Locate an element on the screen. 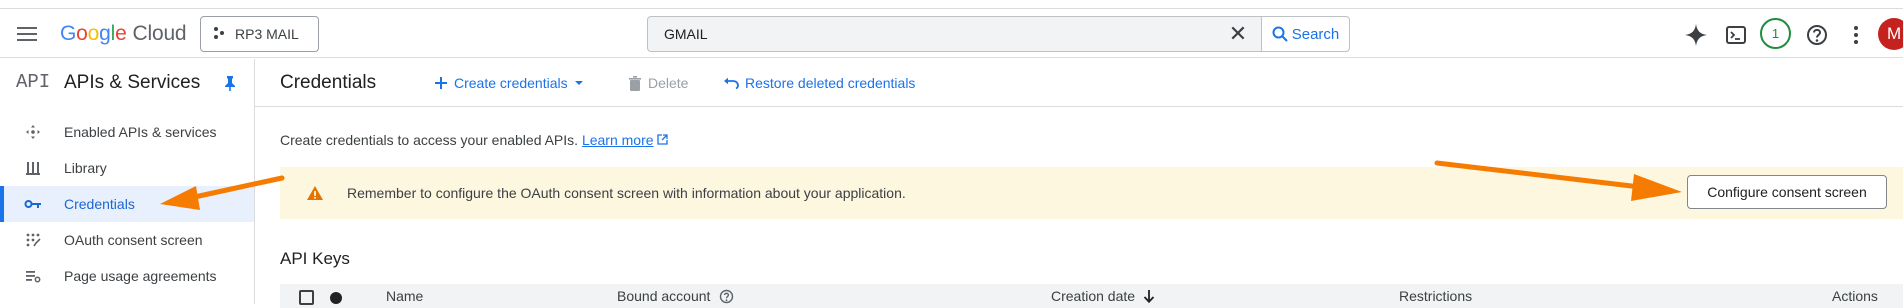  project-picker-button: RP3 MAIL is located at coordinates (259, 34).